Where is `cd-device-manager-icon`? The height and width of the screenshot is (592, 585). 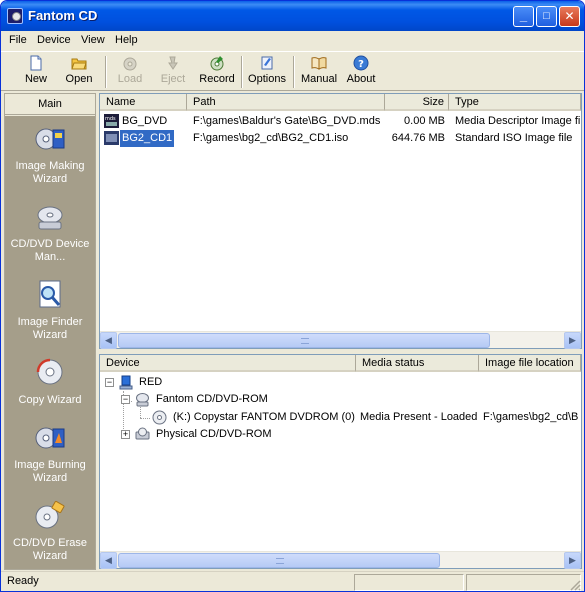 cd-device-manager-icon is located at coordinates (50, 218).